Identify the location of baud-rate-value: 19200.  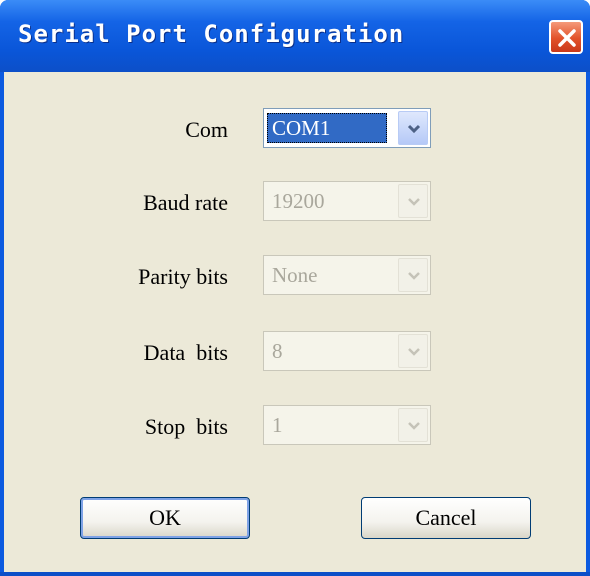
(298, 201).